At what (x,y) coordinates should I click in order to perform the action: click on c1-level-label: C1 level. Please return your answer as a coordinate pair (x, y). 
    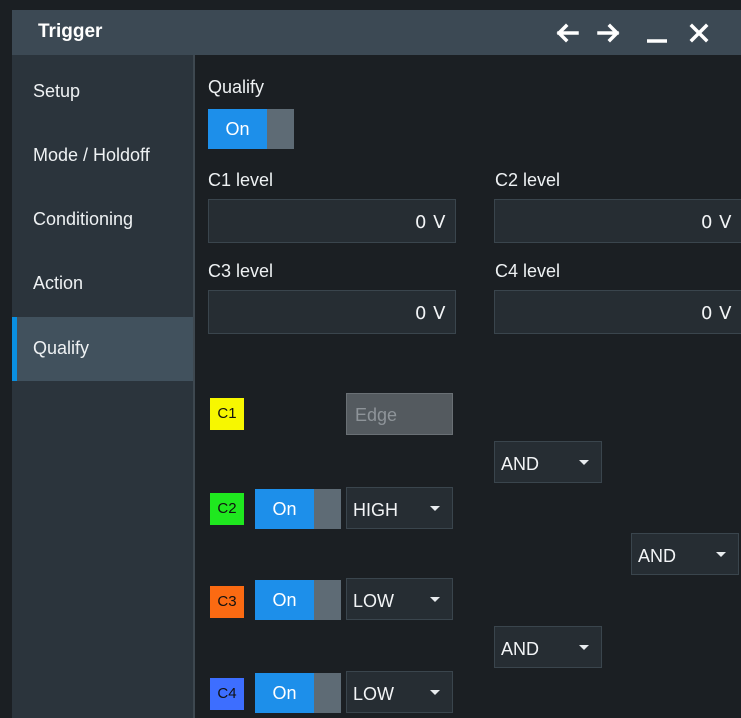
    Looking at the image, I should click on (241, 180).